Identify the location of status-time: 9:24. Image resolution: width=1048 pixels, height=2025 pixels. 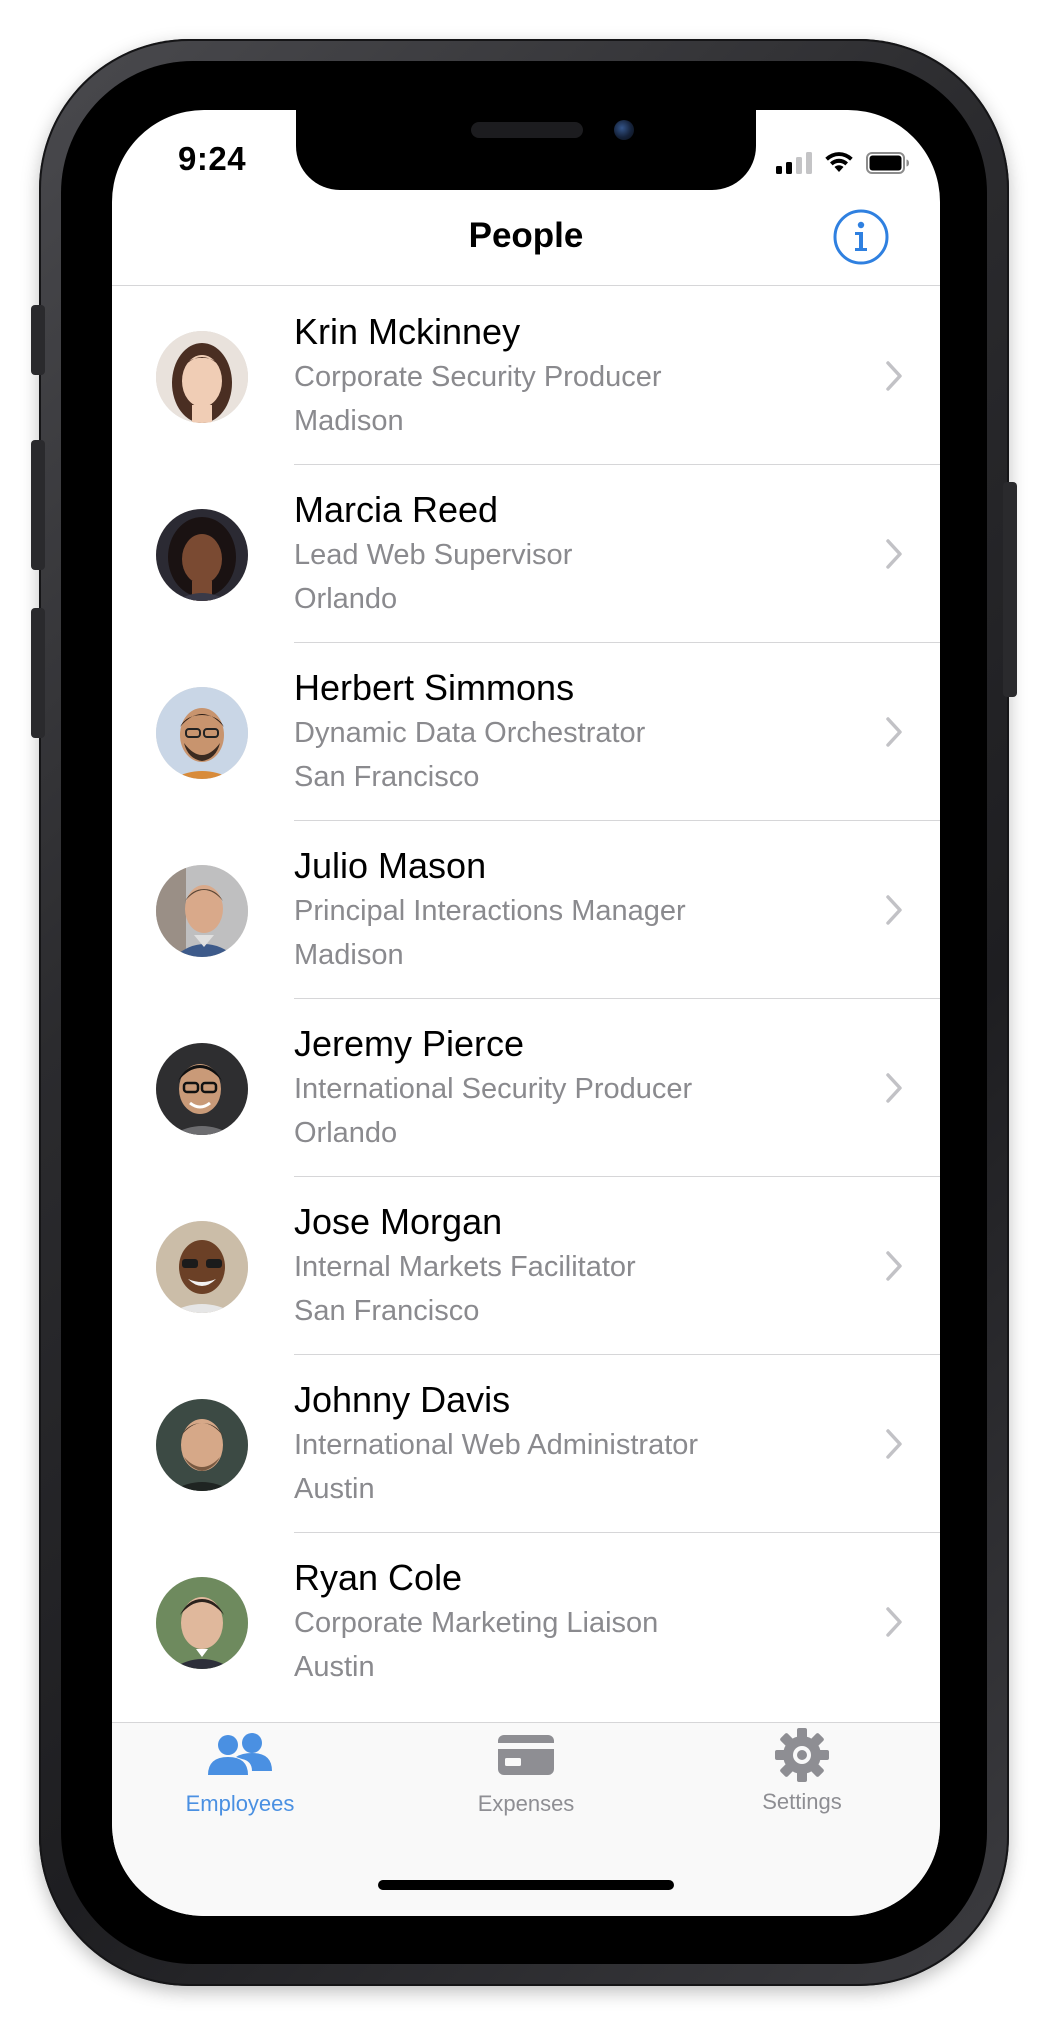
(212, 158).